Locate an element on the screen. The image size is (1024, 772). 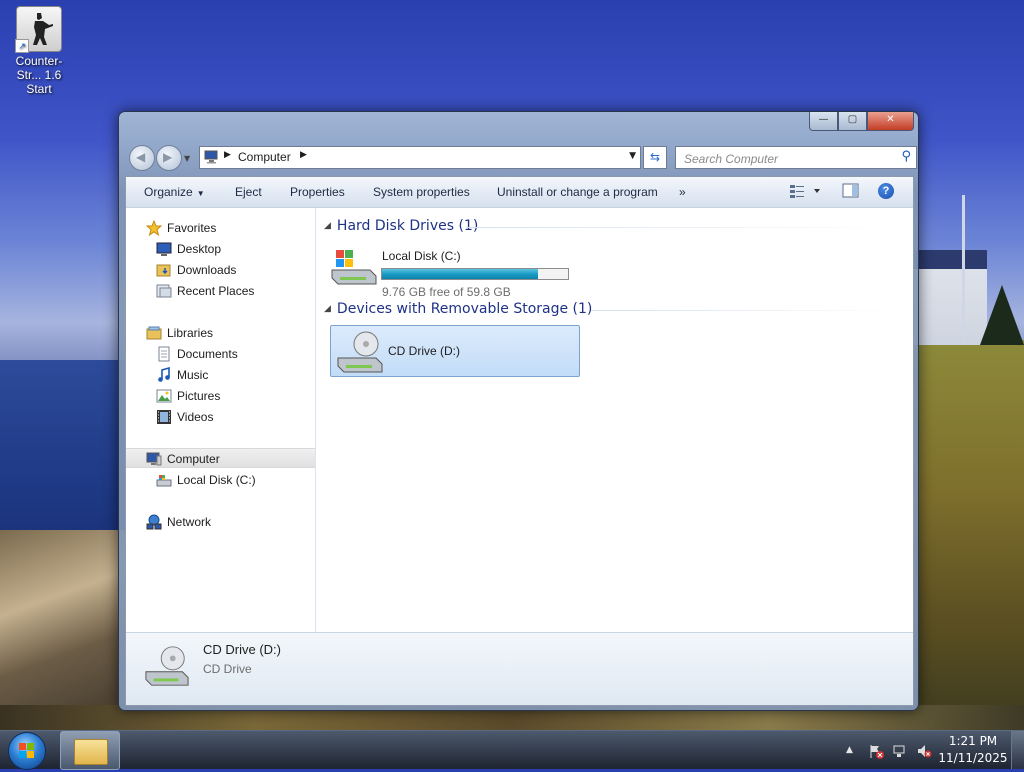
nav-item-favorites: Favorites is located at coordinates (220, 228).